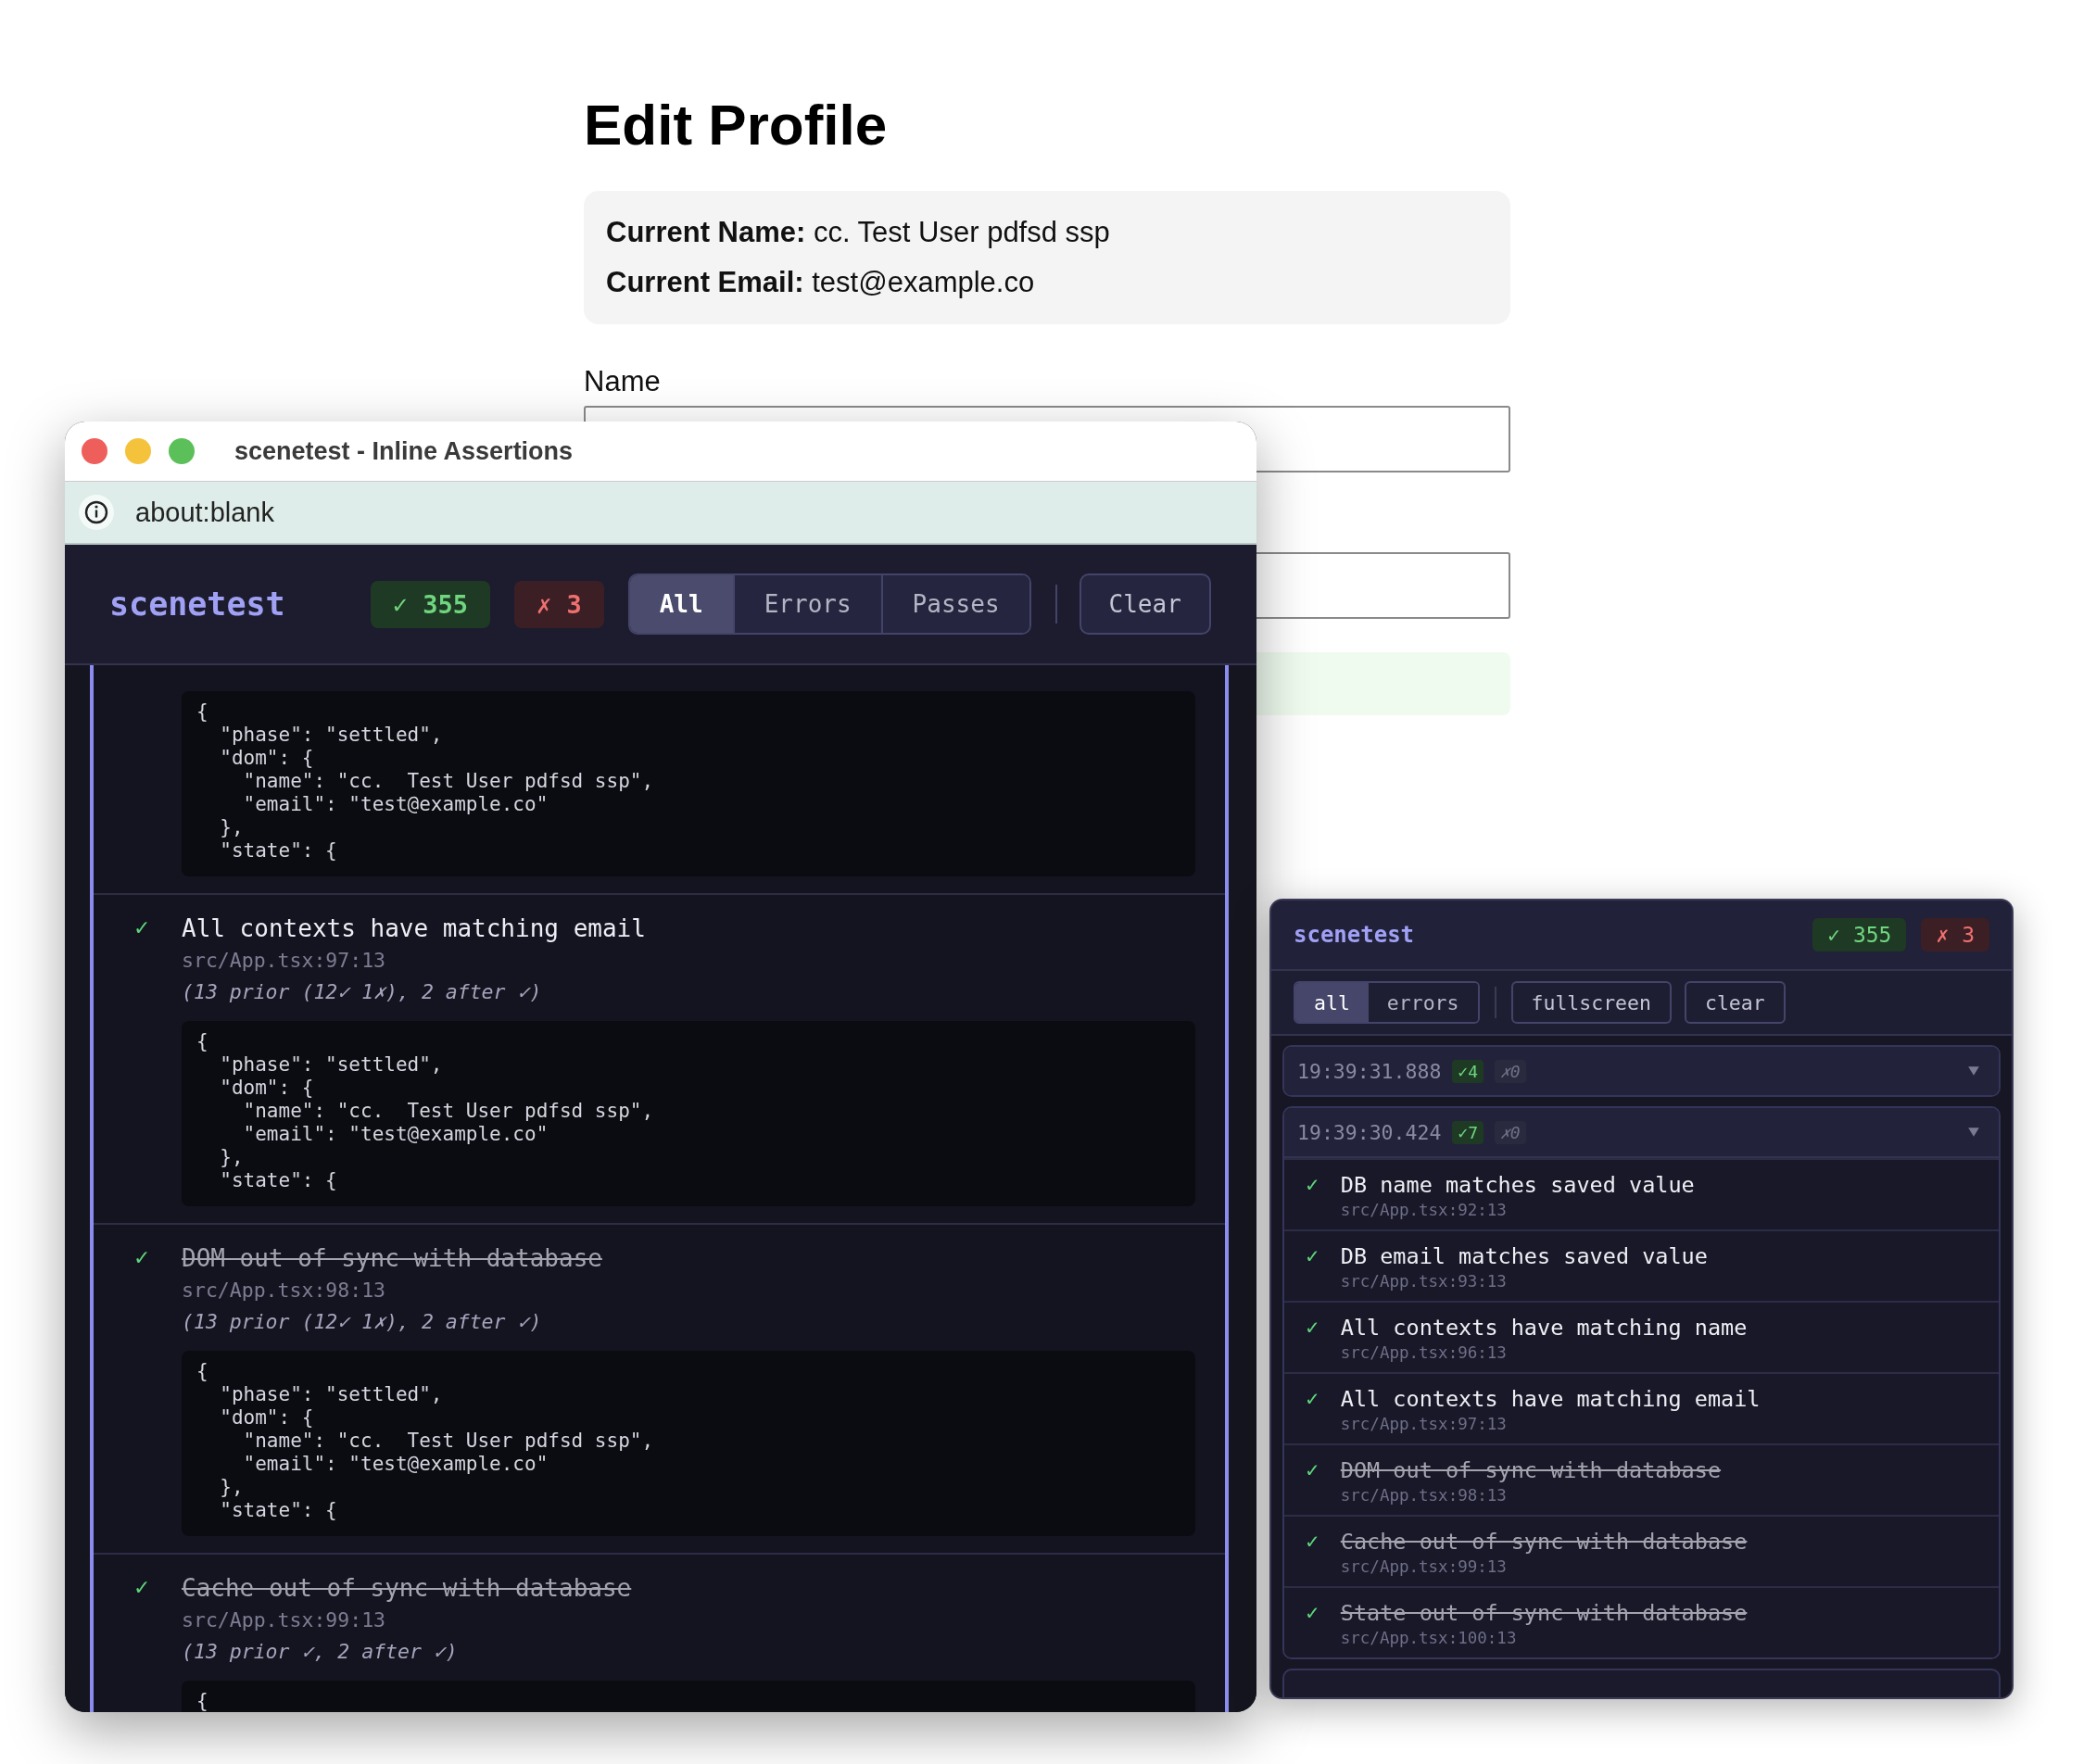  Describe the element at coordinates (1544, 1613) in the screenshot. I see `assertion-title: State out of sync with database` at that location.